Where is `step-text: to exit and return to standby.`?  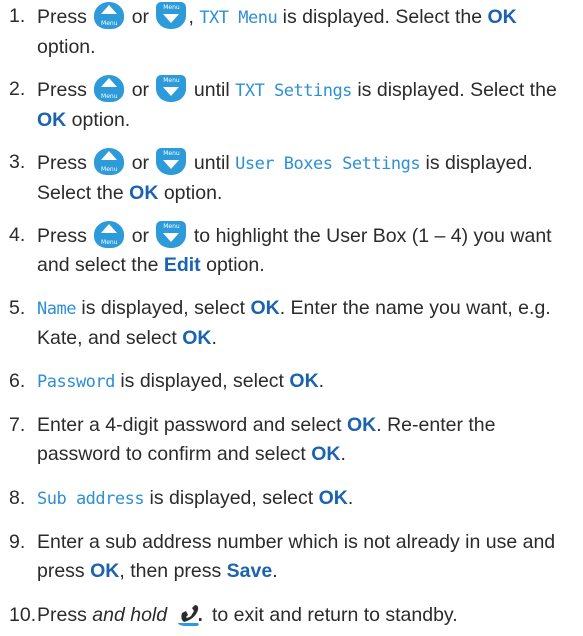
step-text: to exit and return to standby. is located at coordinates (334, 615).